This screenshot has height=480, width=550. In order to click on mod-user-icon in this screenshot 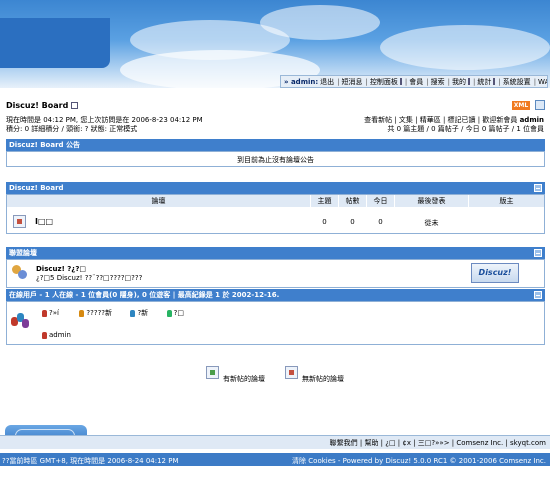, I will do `click(133, 313)`.